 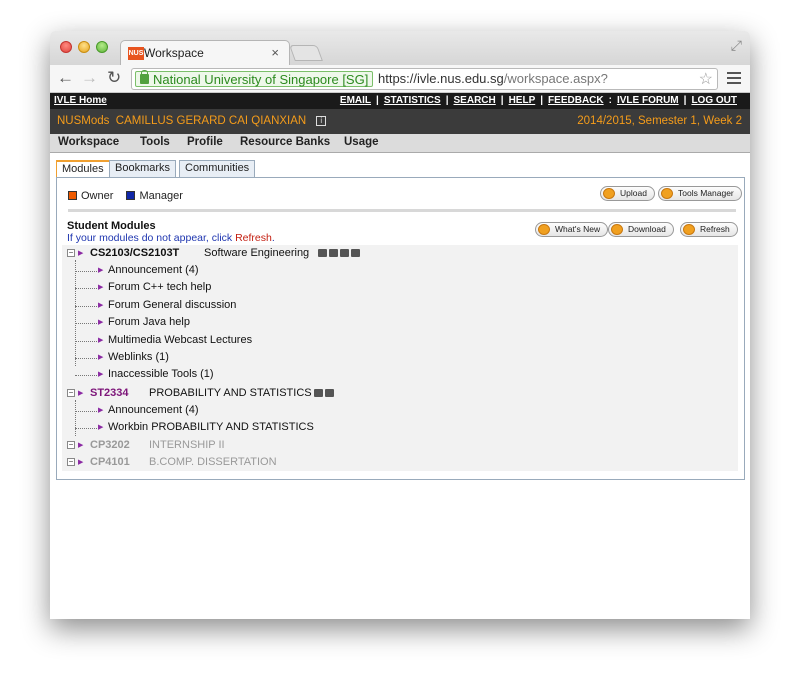 I want to click on new-tab-button, so click(x=306, y=53).